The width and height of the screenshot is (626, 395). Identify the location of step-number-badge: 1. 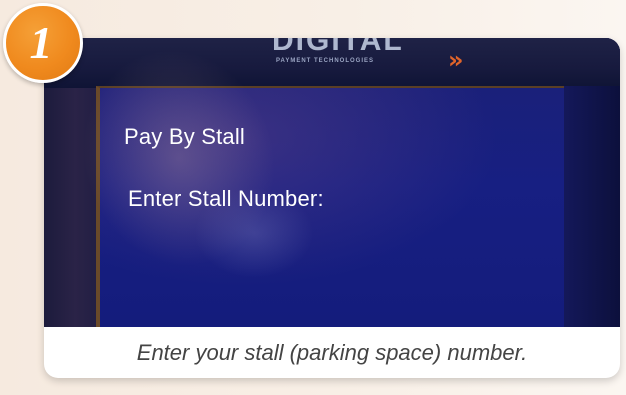
(43, 43).